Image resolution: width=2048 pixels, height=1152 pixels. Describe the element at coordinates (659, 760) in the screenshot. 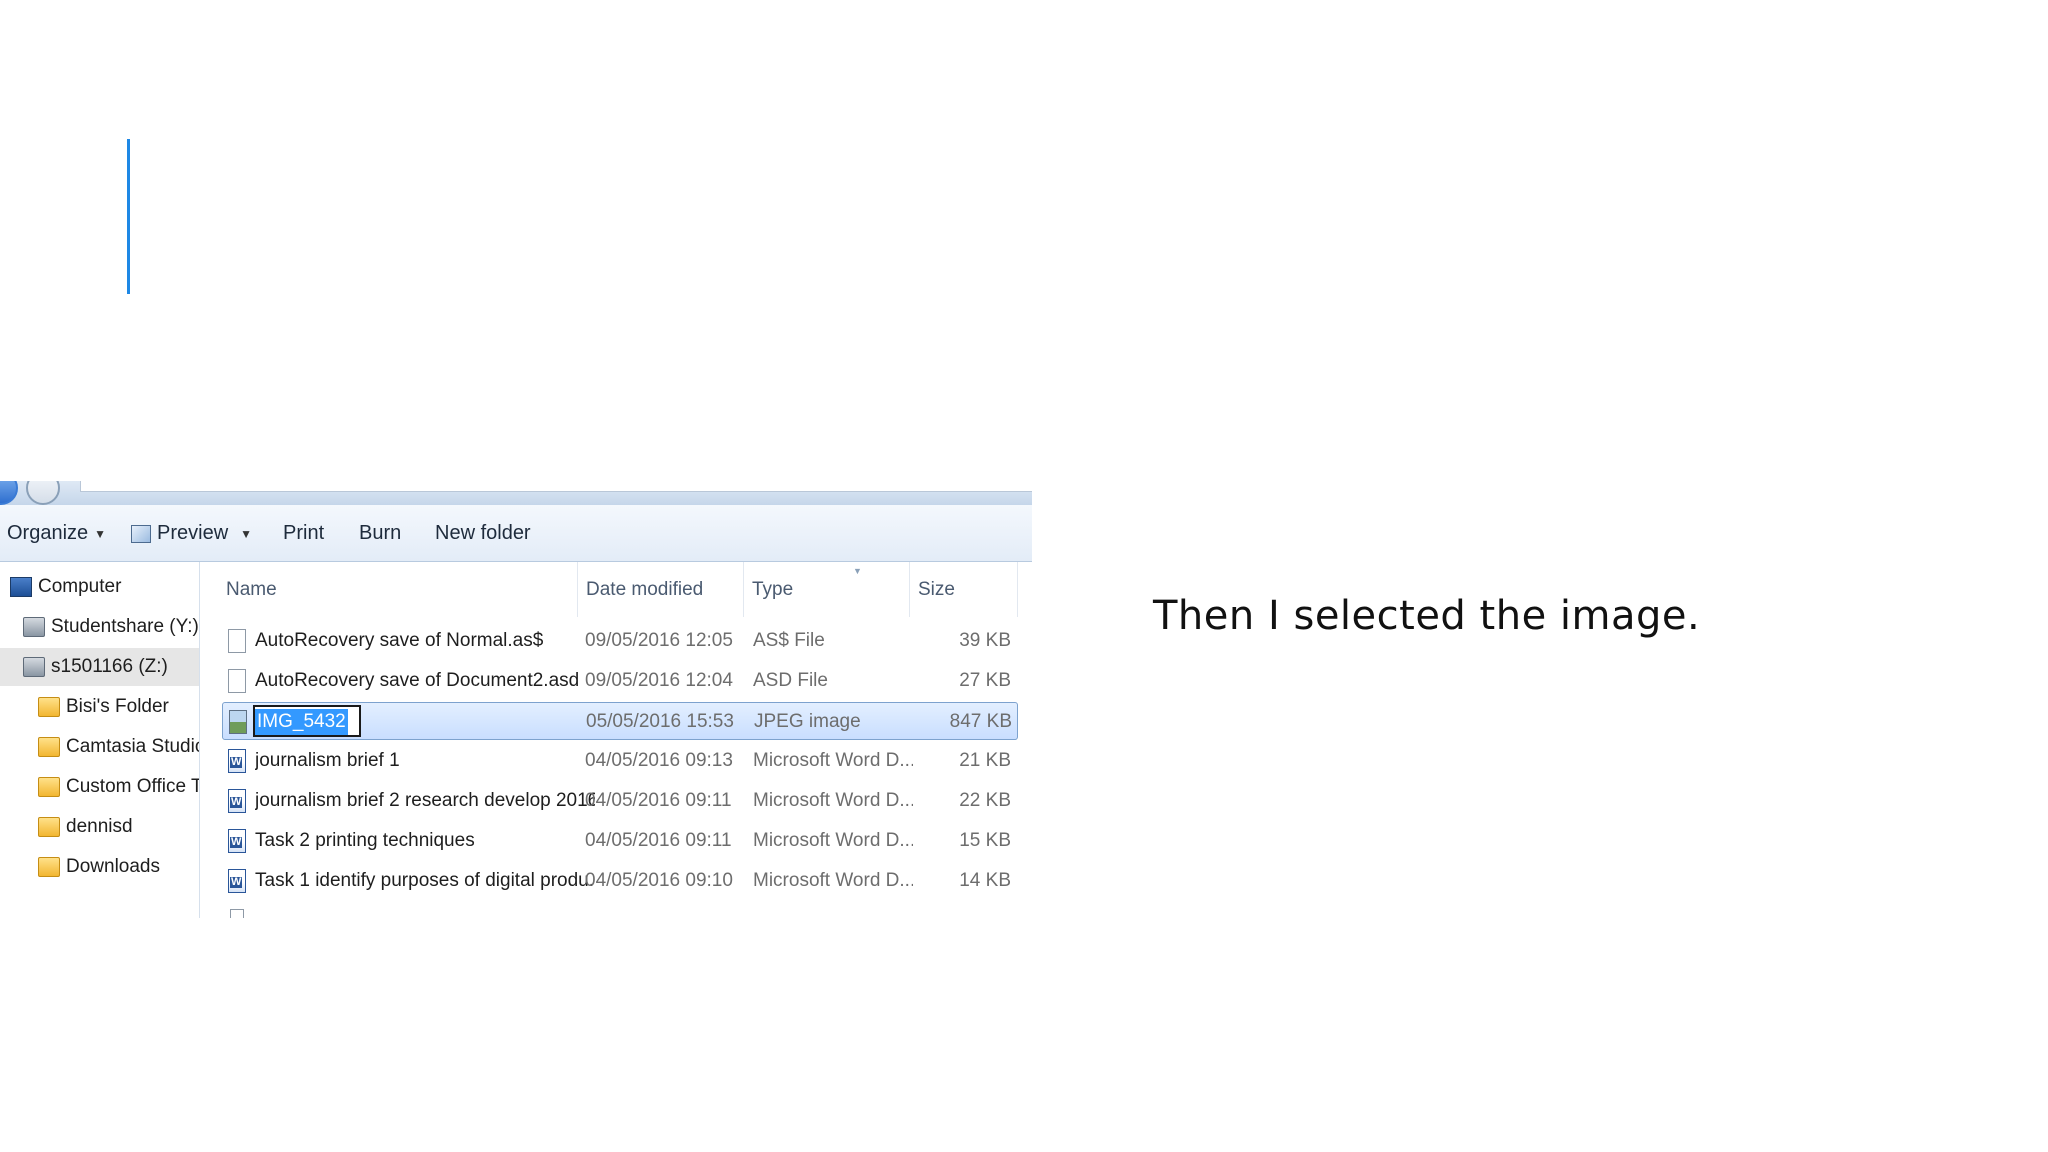

I see `file-date: 04/05/2016 09:13` at that location.